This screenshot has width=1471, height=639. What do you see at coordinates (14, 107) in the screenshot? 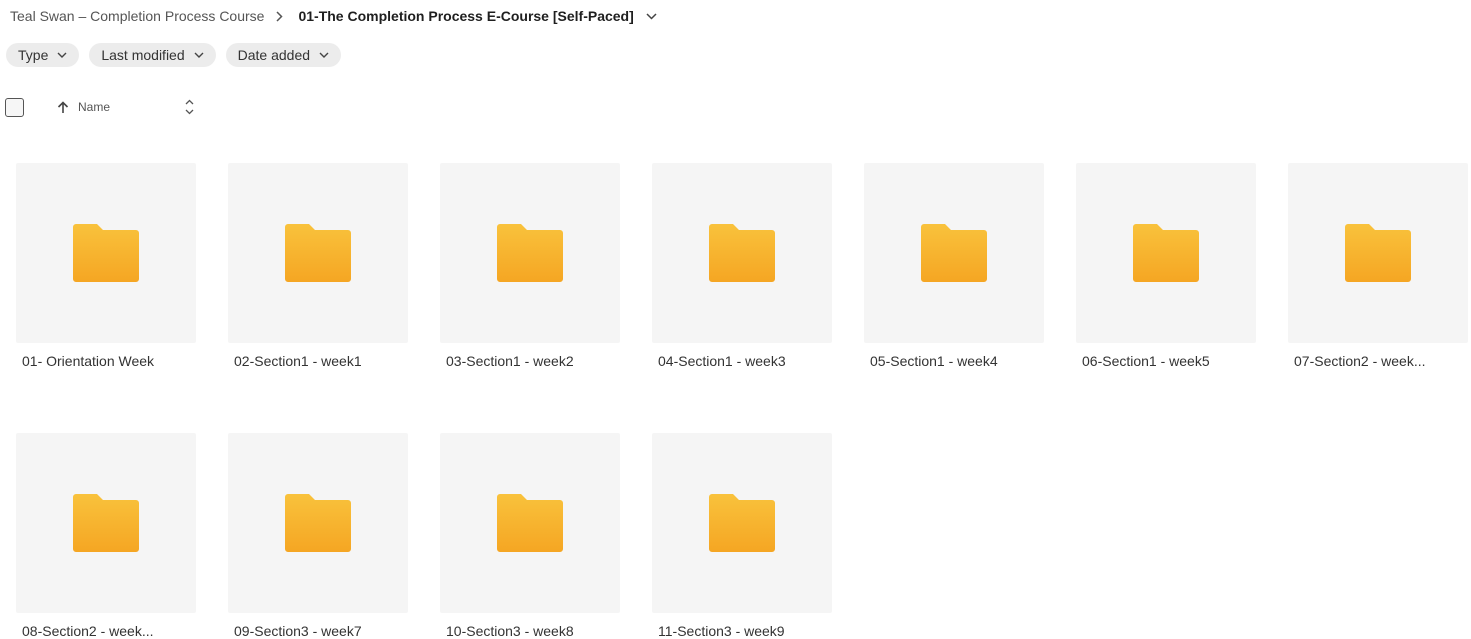
I see `select-all-checkbox` at bounding box center [14, 107].